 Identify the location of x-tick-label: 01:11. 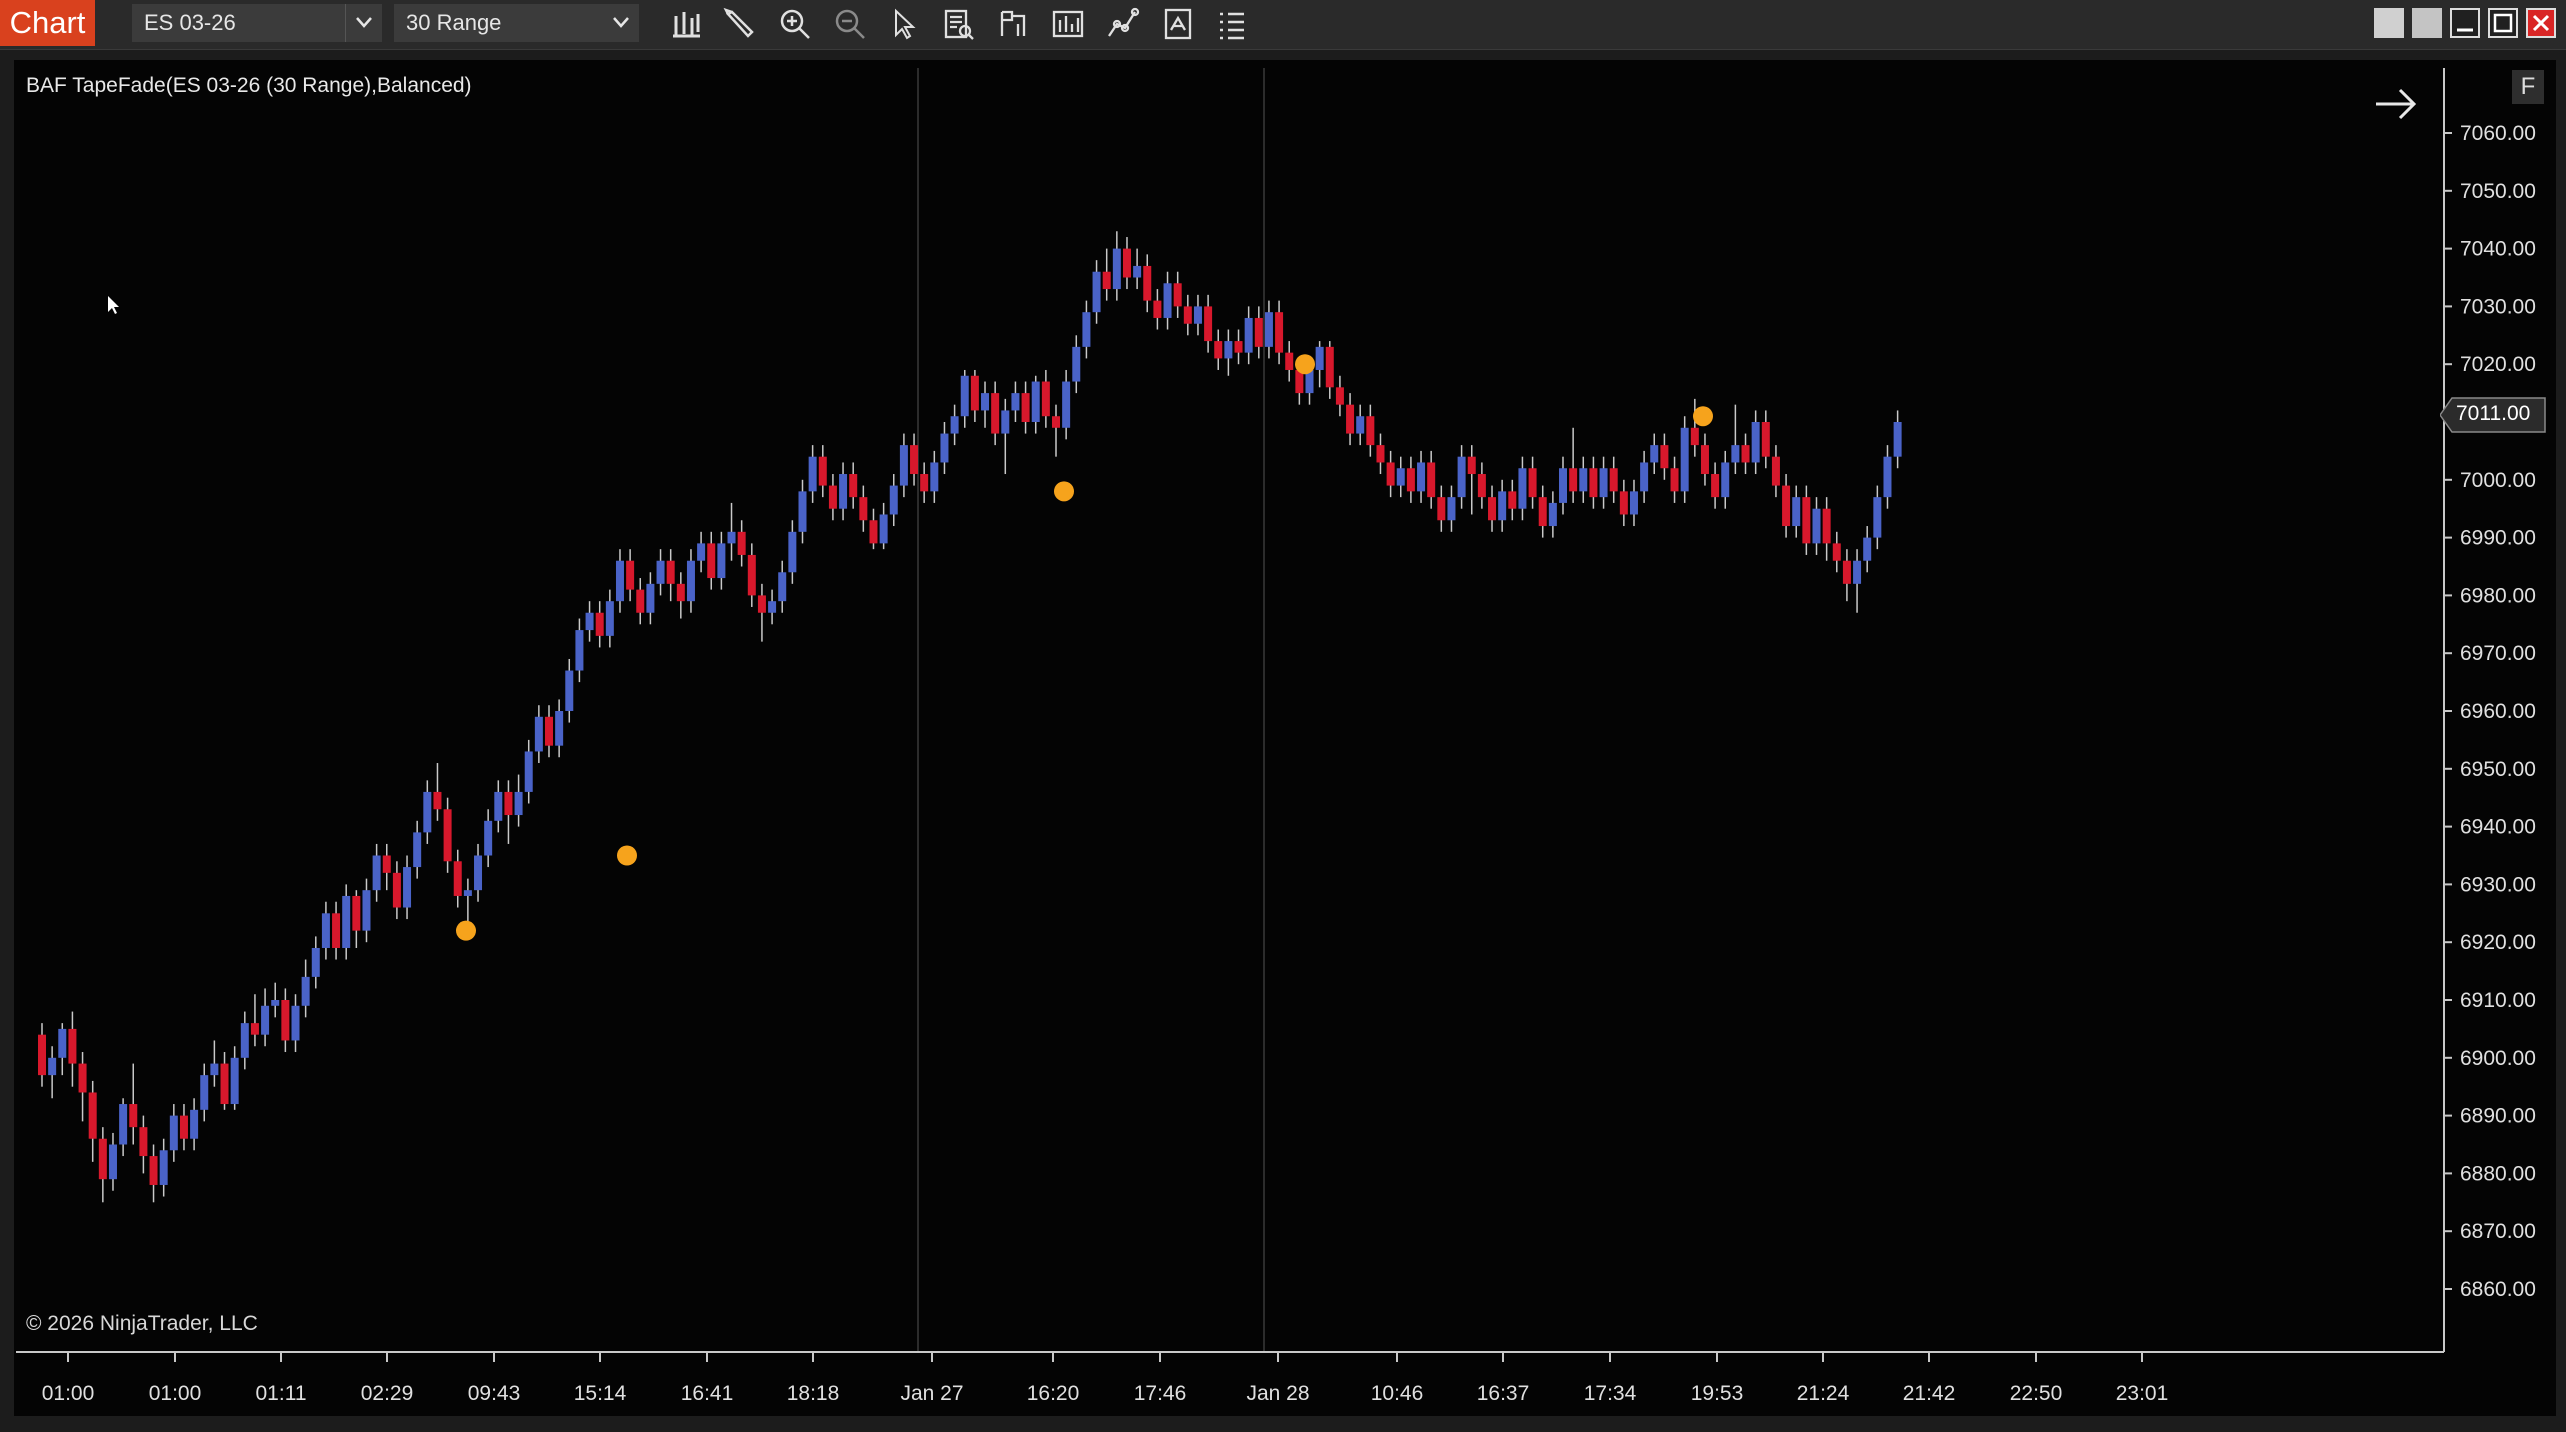
(281, 1393).